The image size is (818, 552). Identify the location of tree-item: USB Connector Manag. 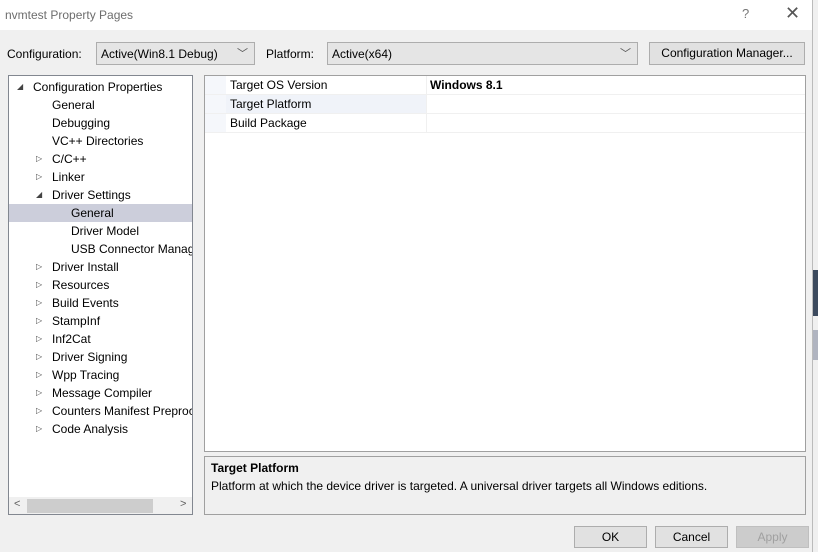
(100, 249).